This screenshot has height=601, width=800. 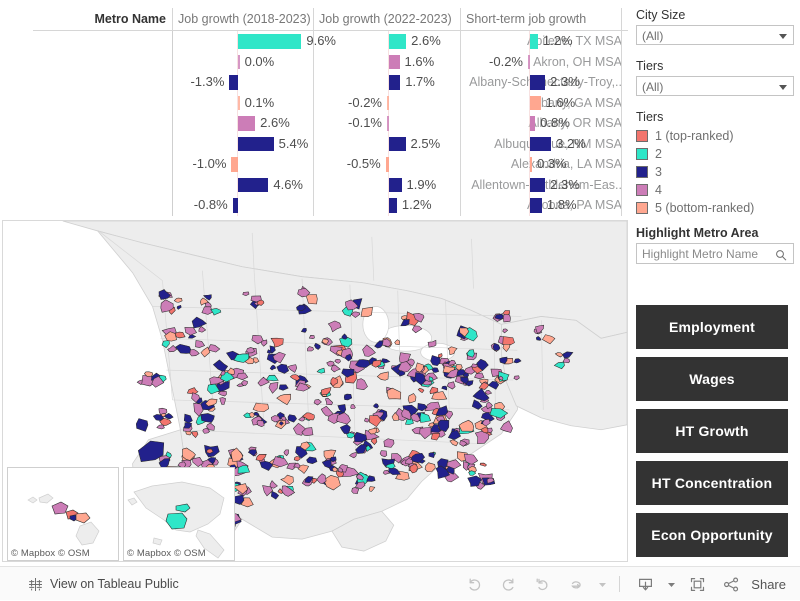 I want to click on legend-item-tier-5: 5 (bottom-ranked), so click(x=715, y=208).